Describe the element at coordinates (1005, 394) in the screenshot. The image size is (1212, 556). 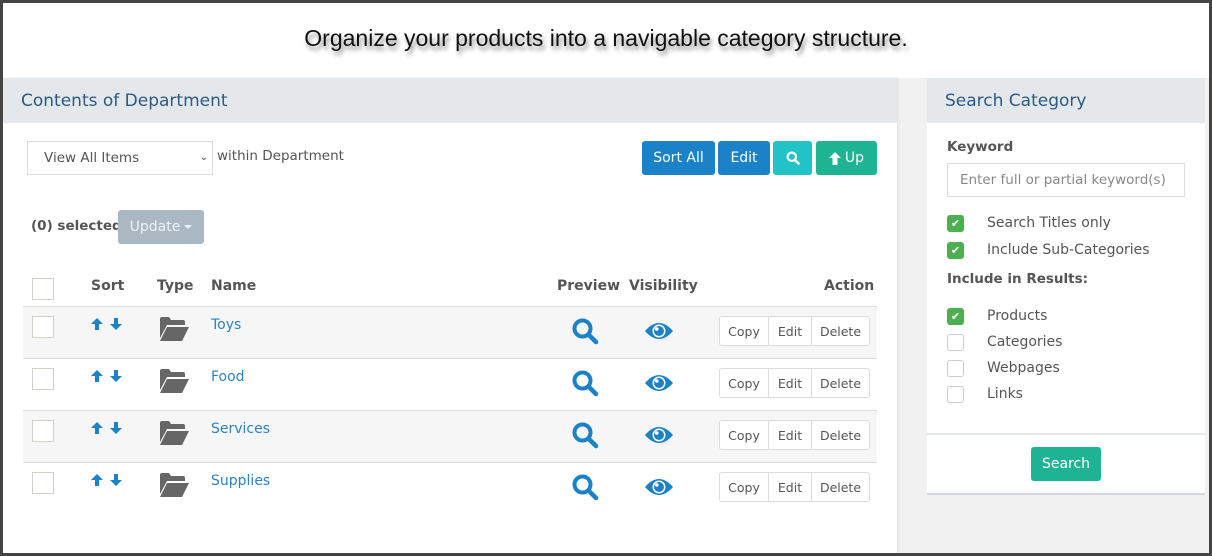
I see `option-label: Links` at that location.